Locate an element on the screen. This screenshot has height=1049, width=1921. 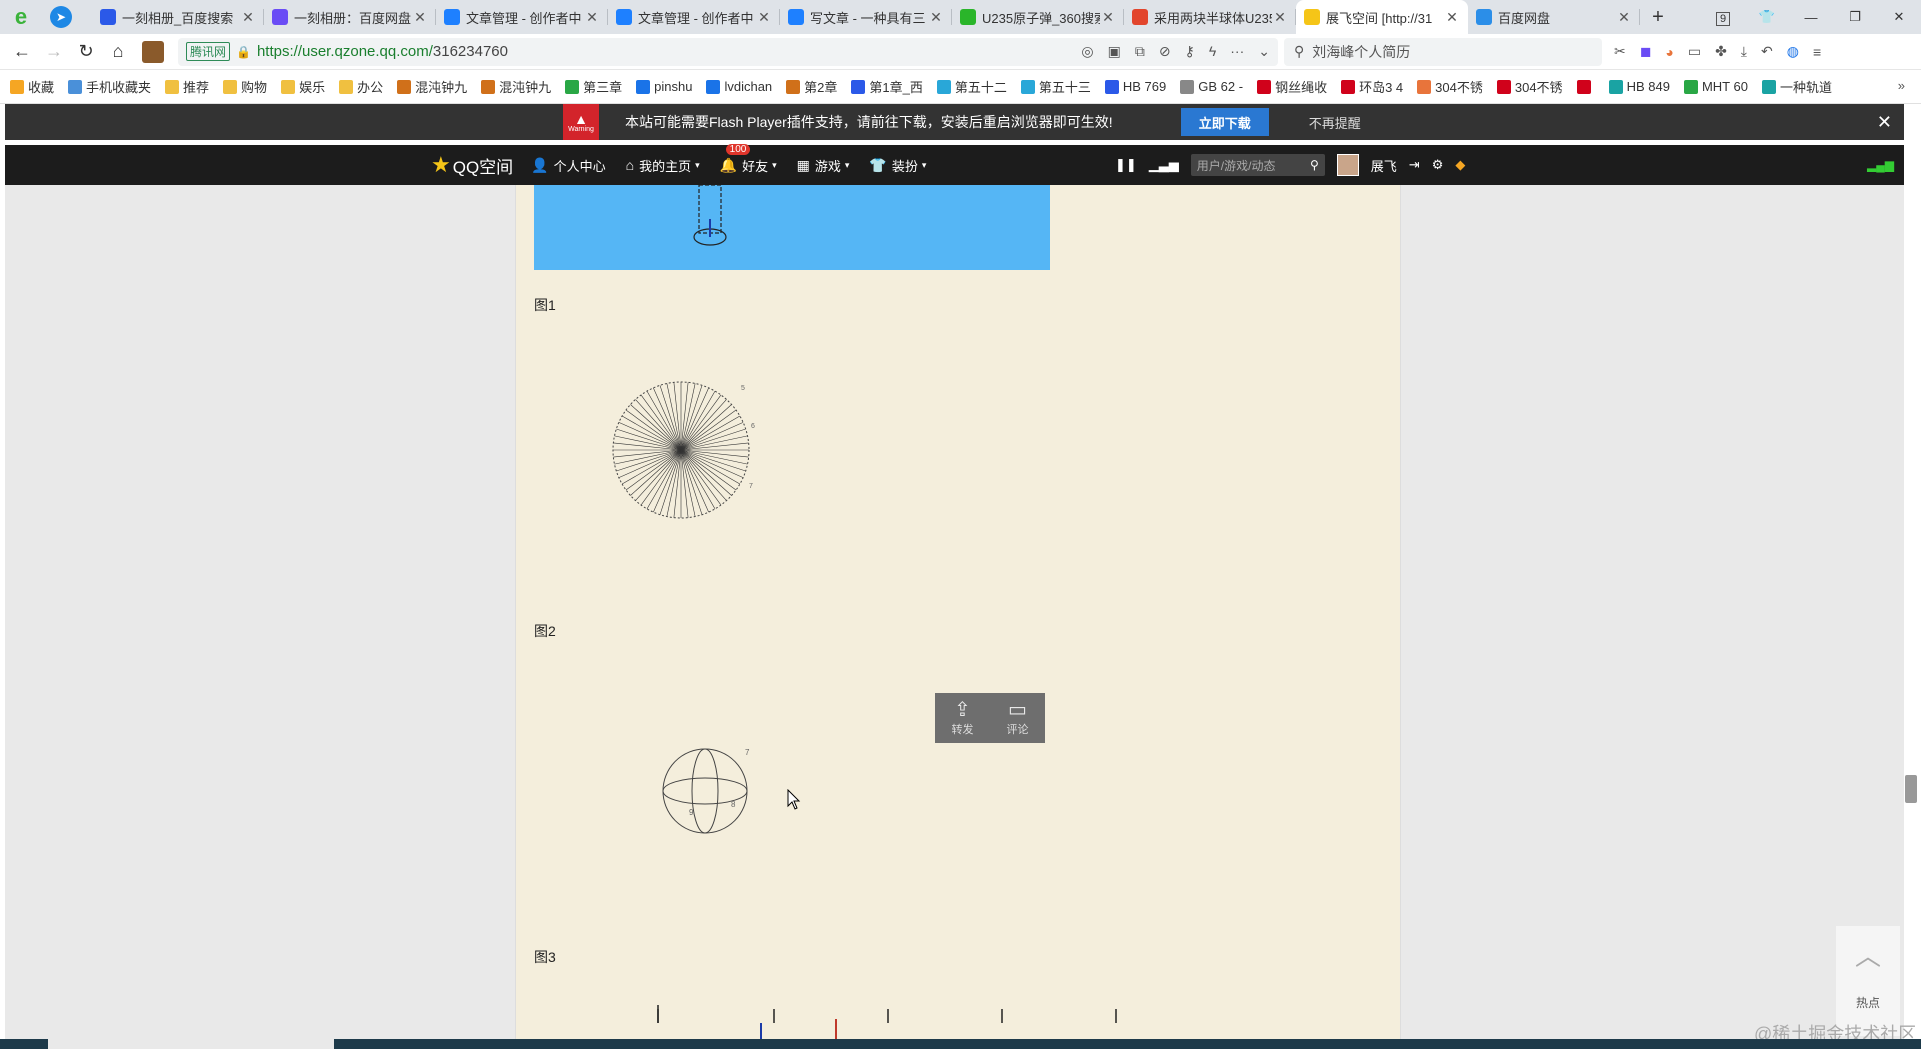
bookmark-item: HB 849 is located at coordinates (1639, 86).